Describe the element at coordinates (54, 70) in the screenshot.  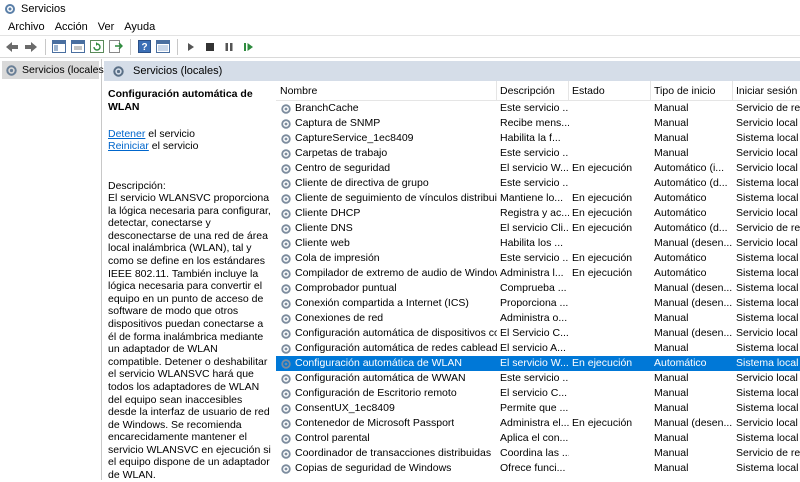
I see `tree-item-local-services: Servicios (locales)` at that location.